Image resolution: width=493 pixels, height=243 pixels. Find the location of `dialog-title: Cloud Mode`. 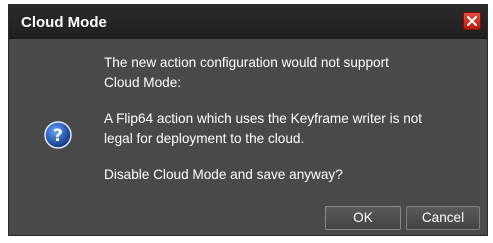

dialog-title: Cloud Mode is located at coordinates (64, 22).